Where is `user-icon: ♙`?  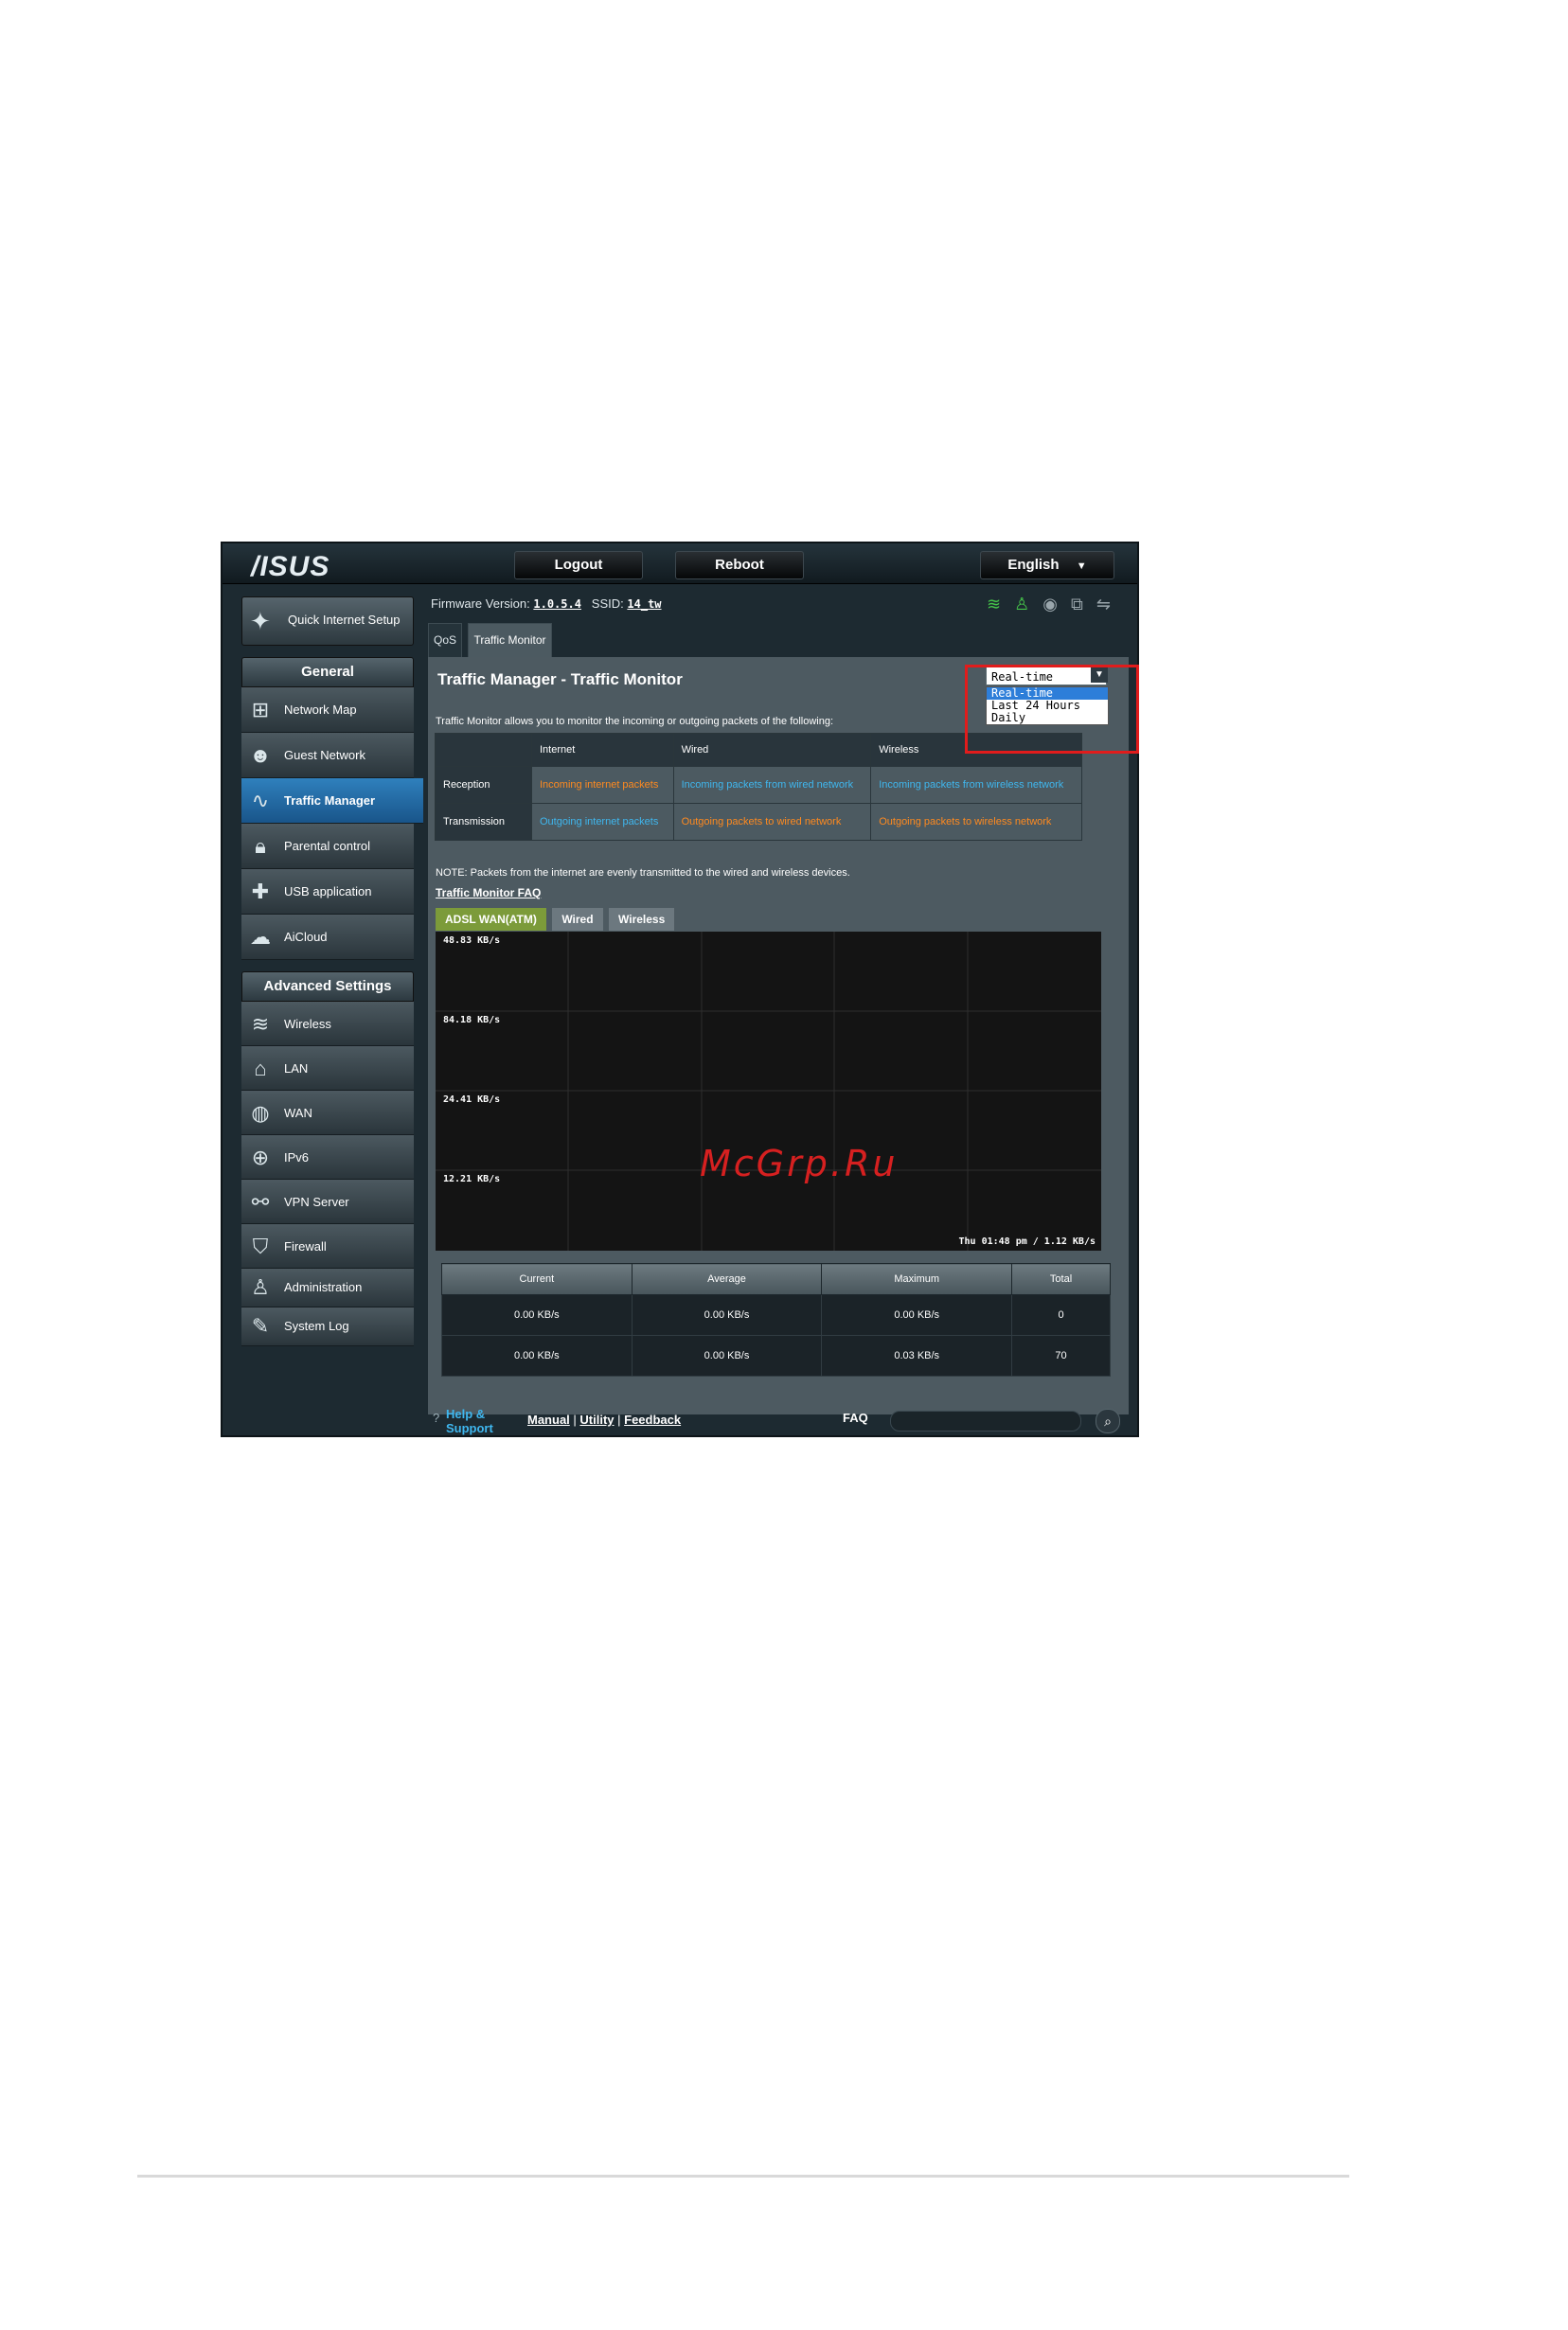 user-icon: ♙ is located at coordinates (260, 1287).